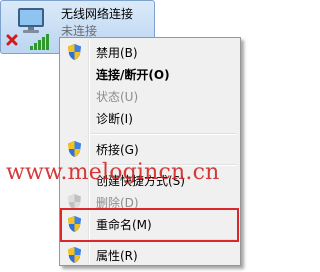  I want to click on menu-item-connect-disconnect: 连接/断开(O), so click(150, 74).